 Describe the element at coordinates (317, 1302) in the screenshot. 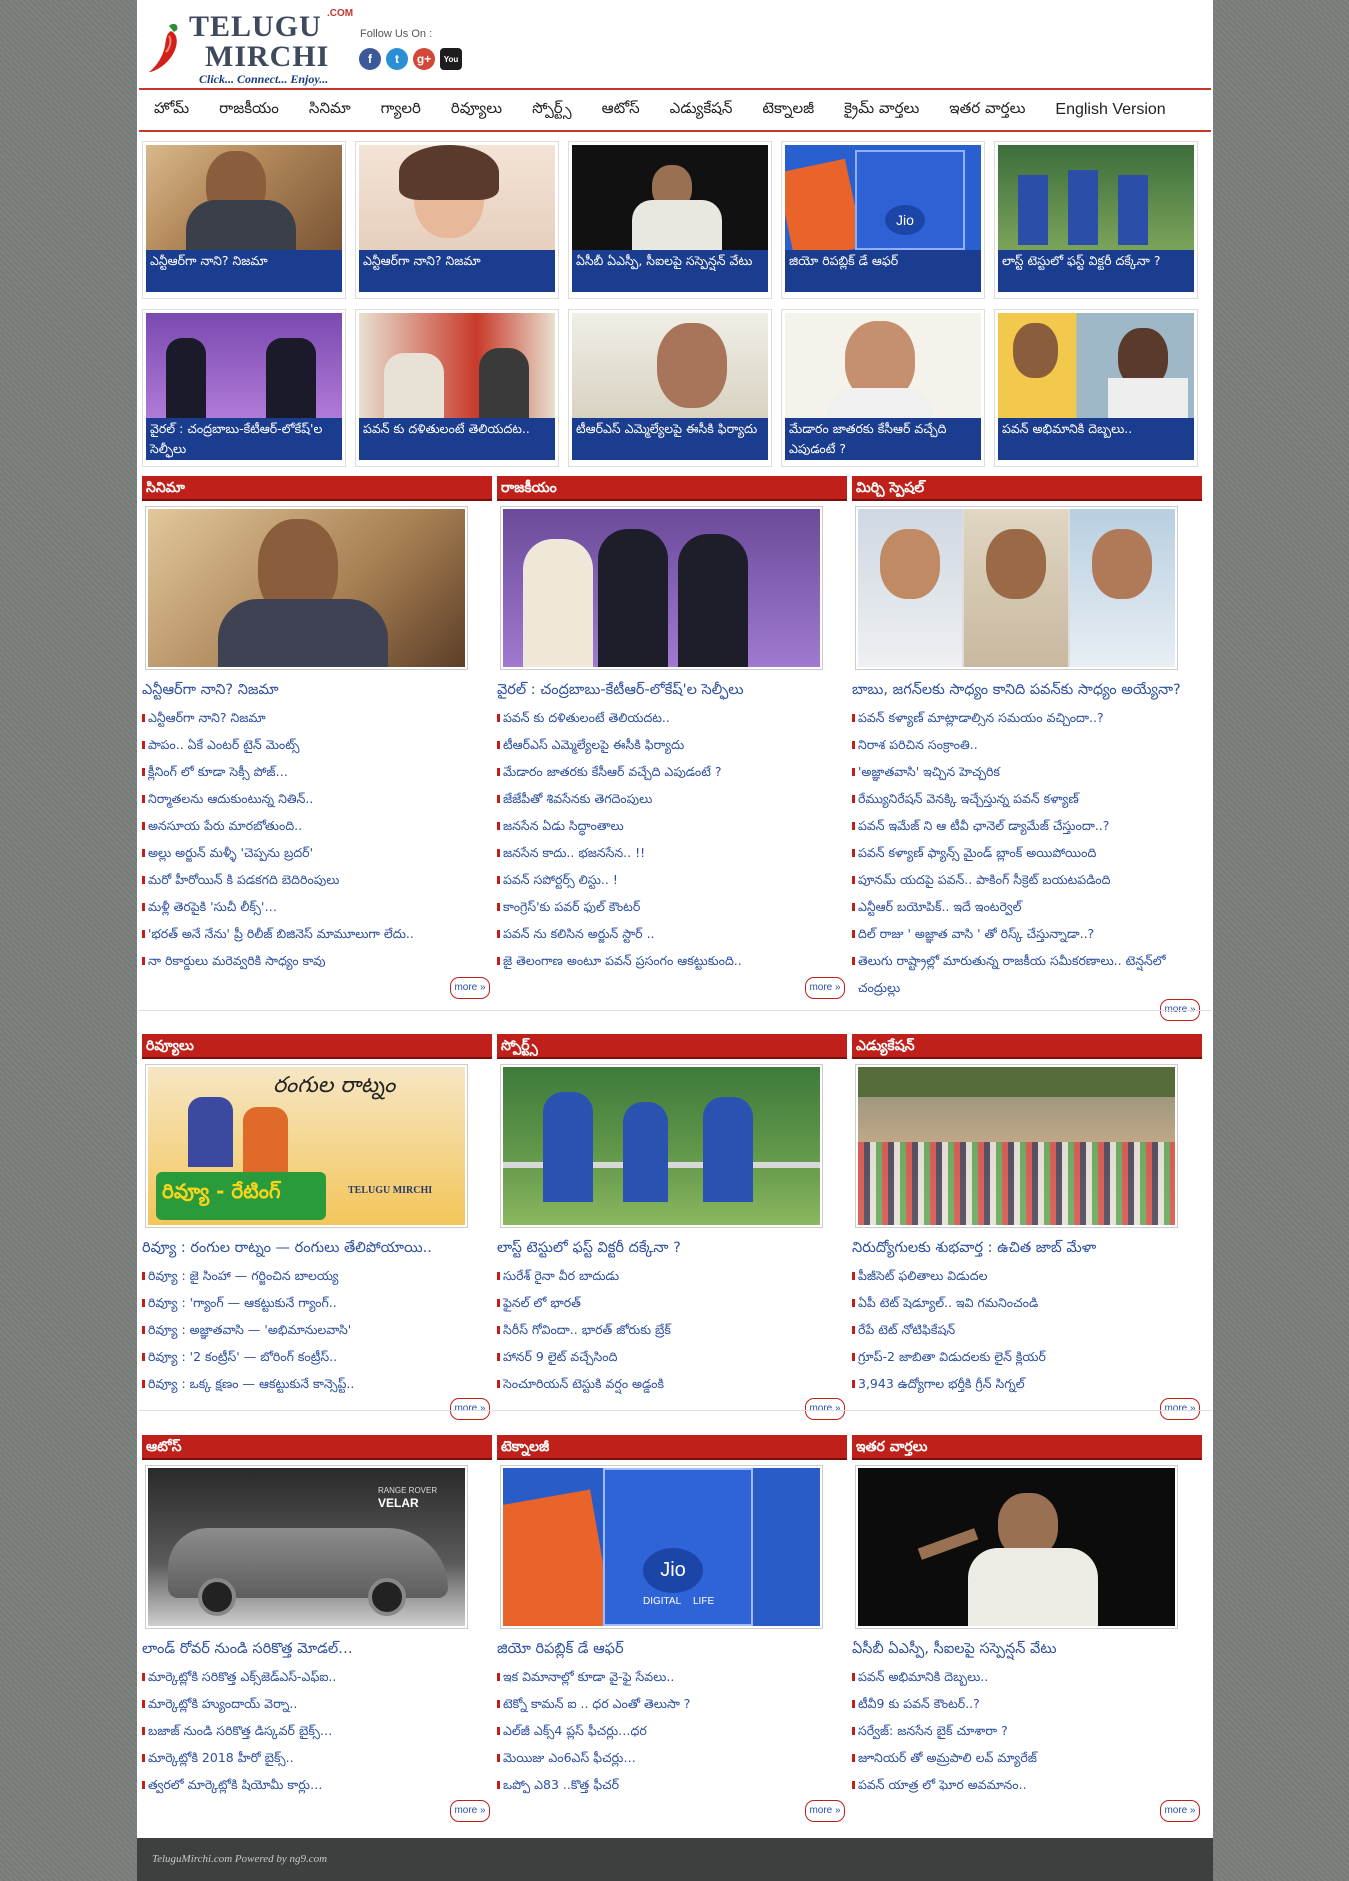

I see `list-item: రివ్యూ : 'గ్యాంగ్ — ఆకట్టుకునే గ్యాంగ్..` at that location.